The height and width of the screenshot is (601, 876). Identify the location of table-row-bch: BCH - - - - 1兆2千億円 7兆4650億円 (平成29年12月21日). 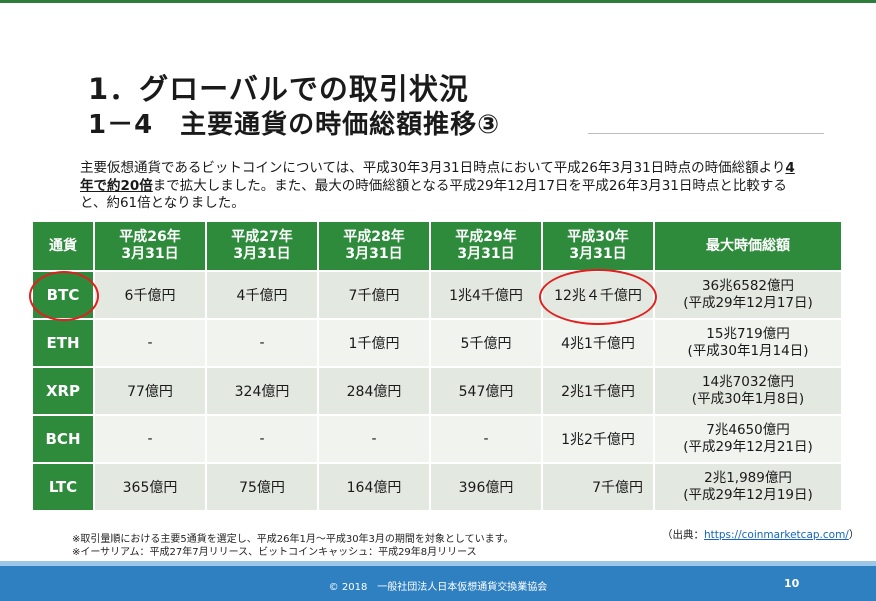
(437, 439).